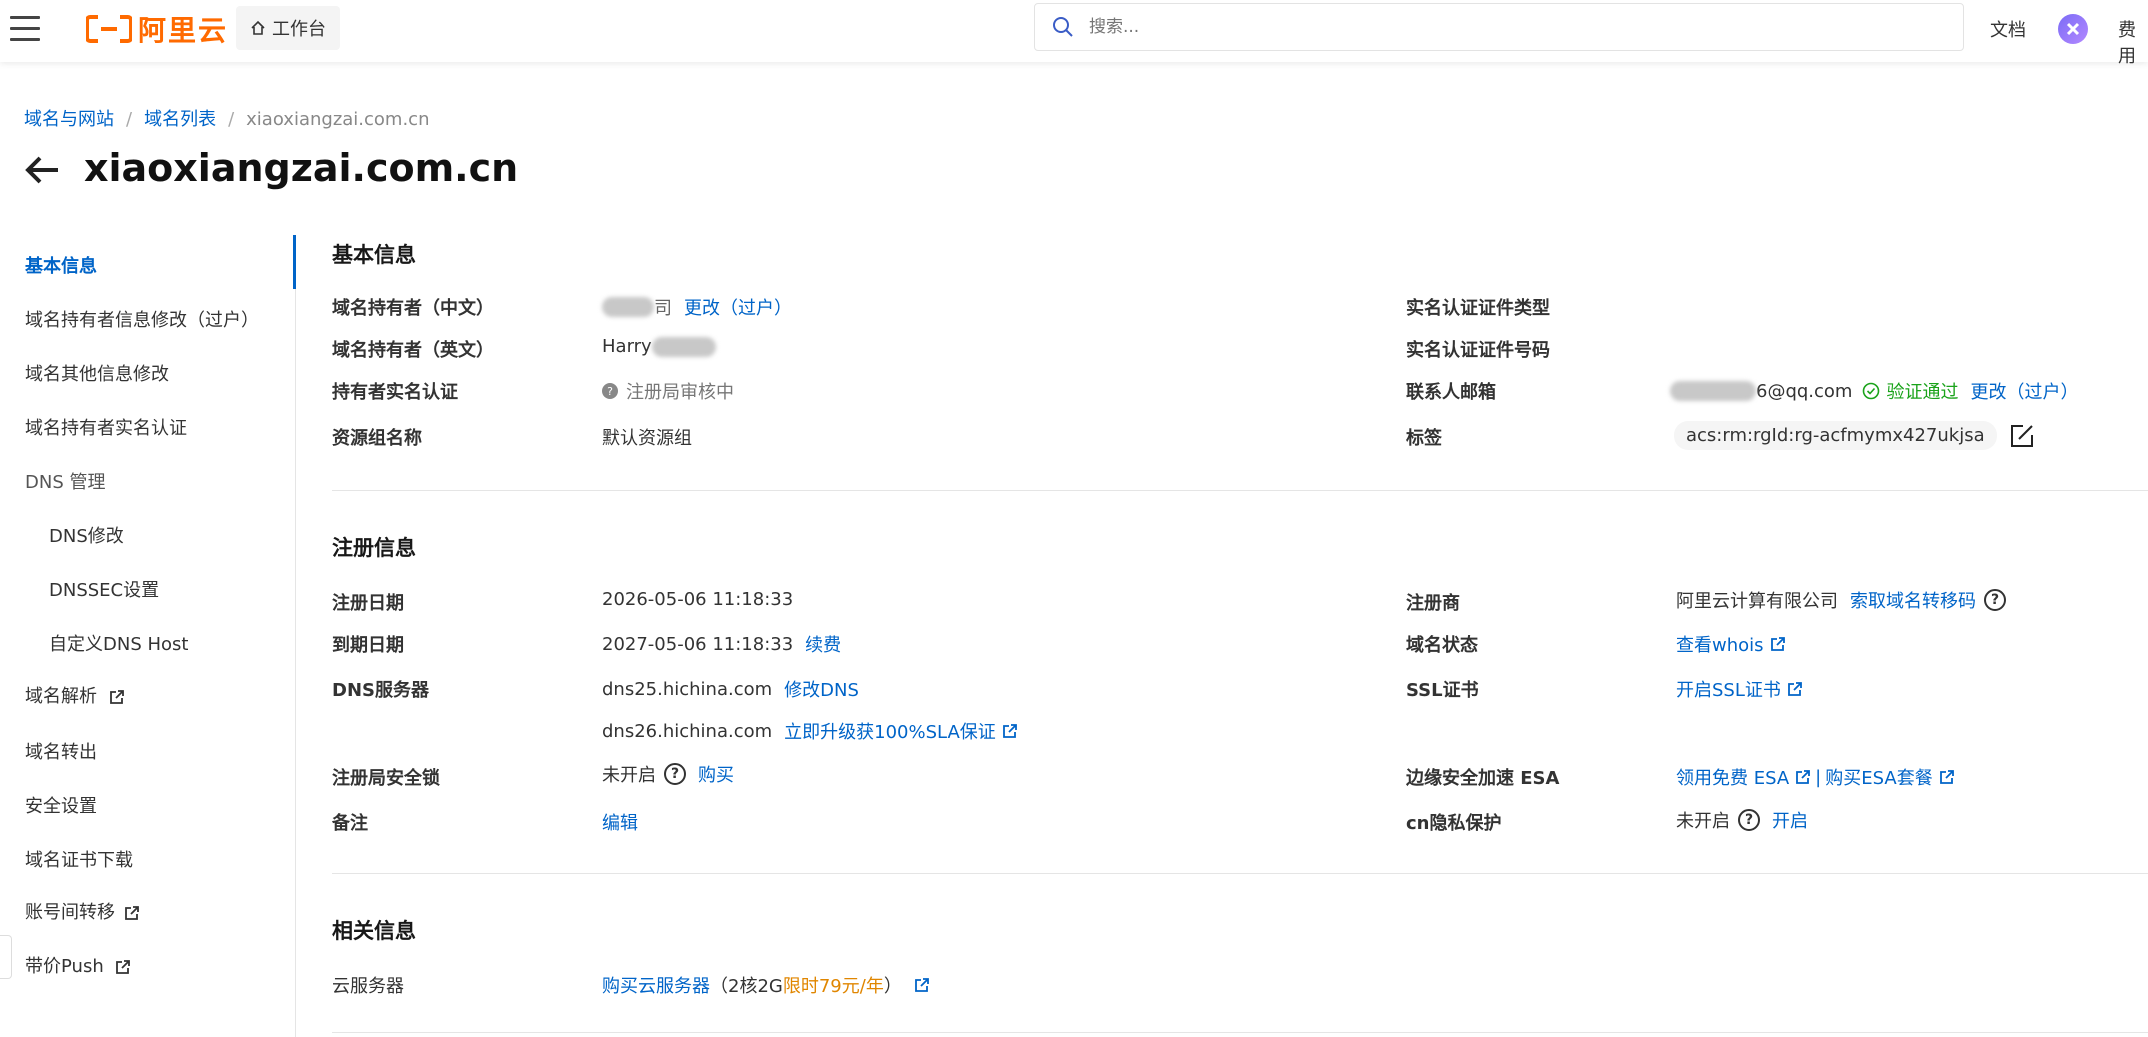  Describe the element at coordinates (368, 986) in the screenshot. I see `server-label: 云服务器` at that location.